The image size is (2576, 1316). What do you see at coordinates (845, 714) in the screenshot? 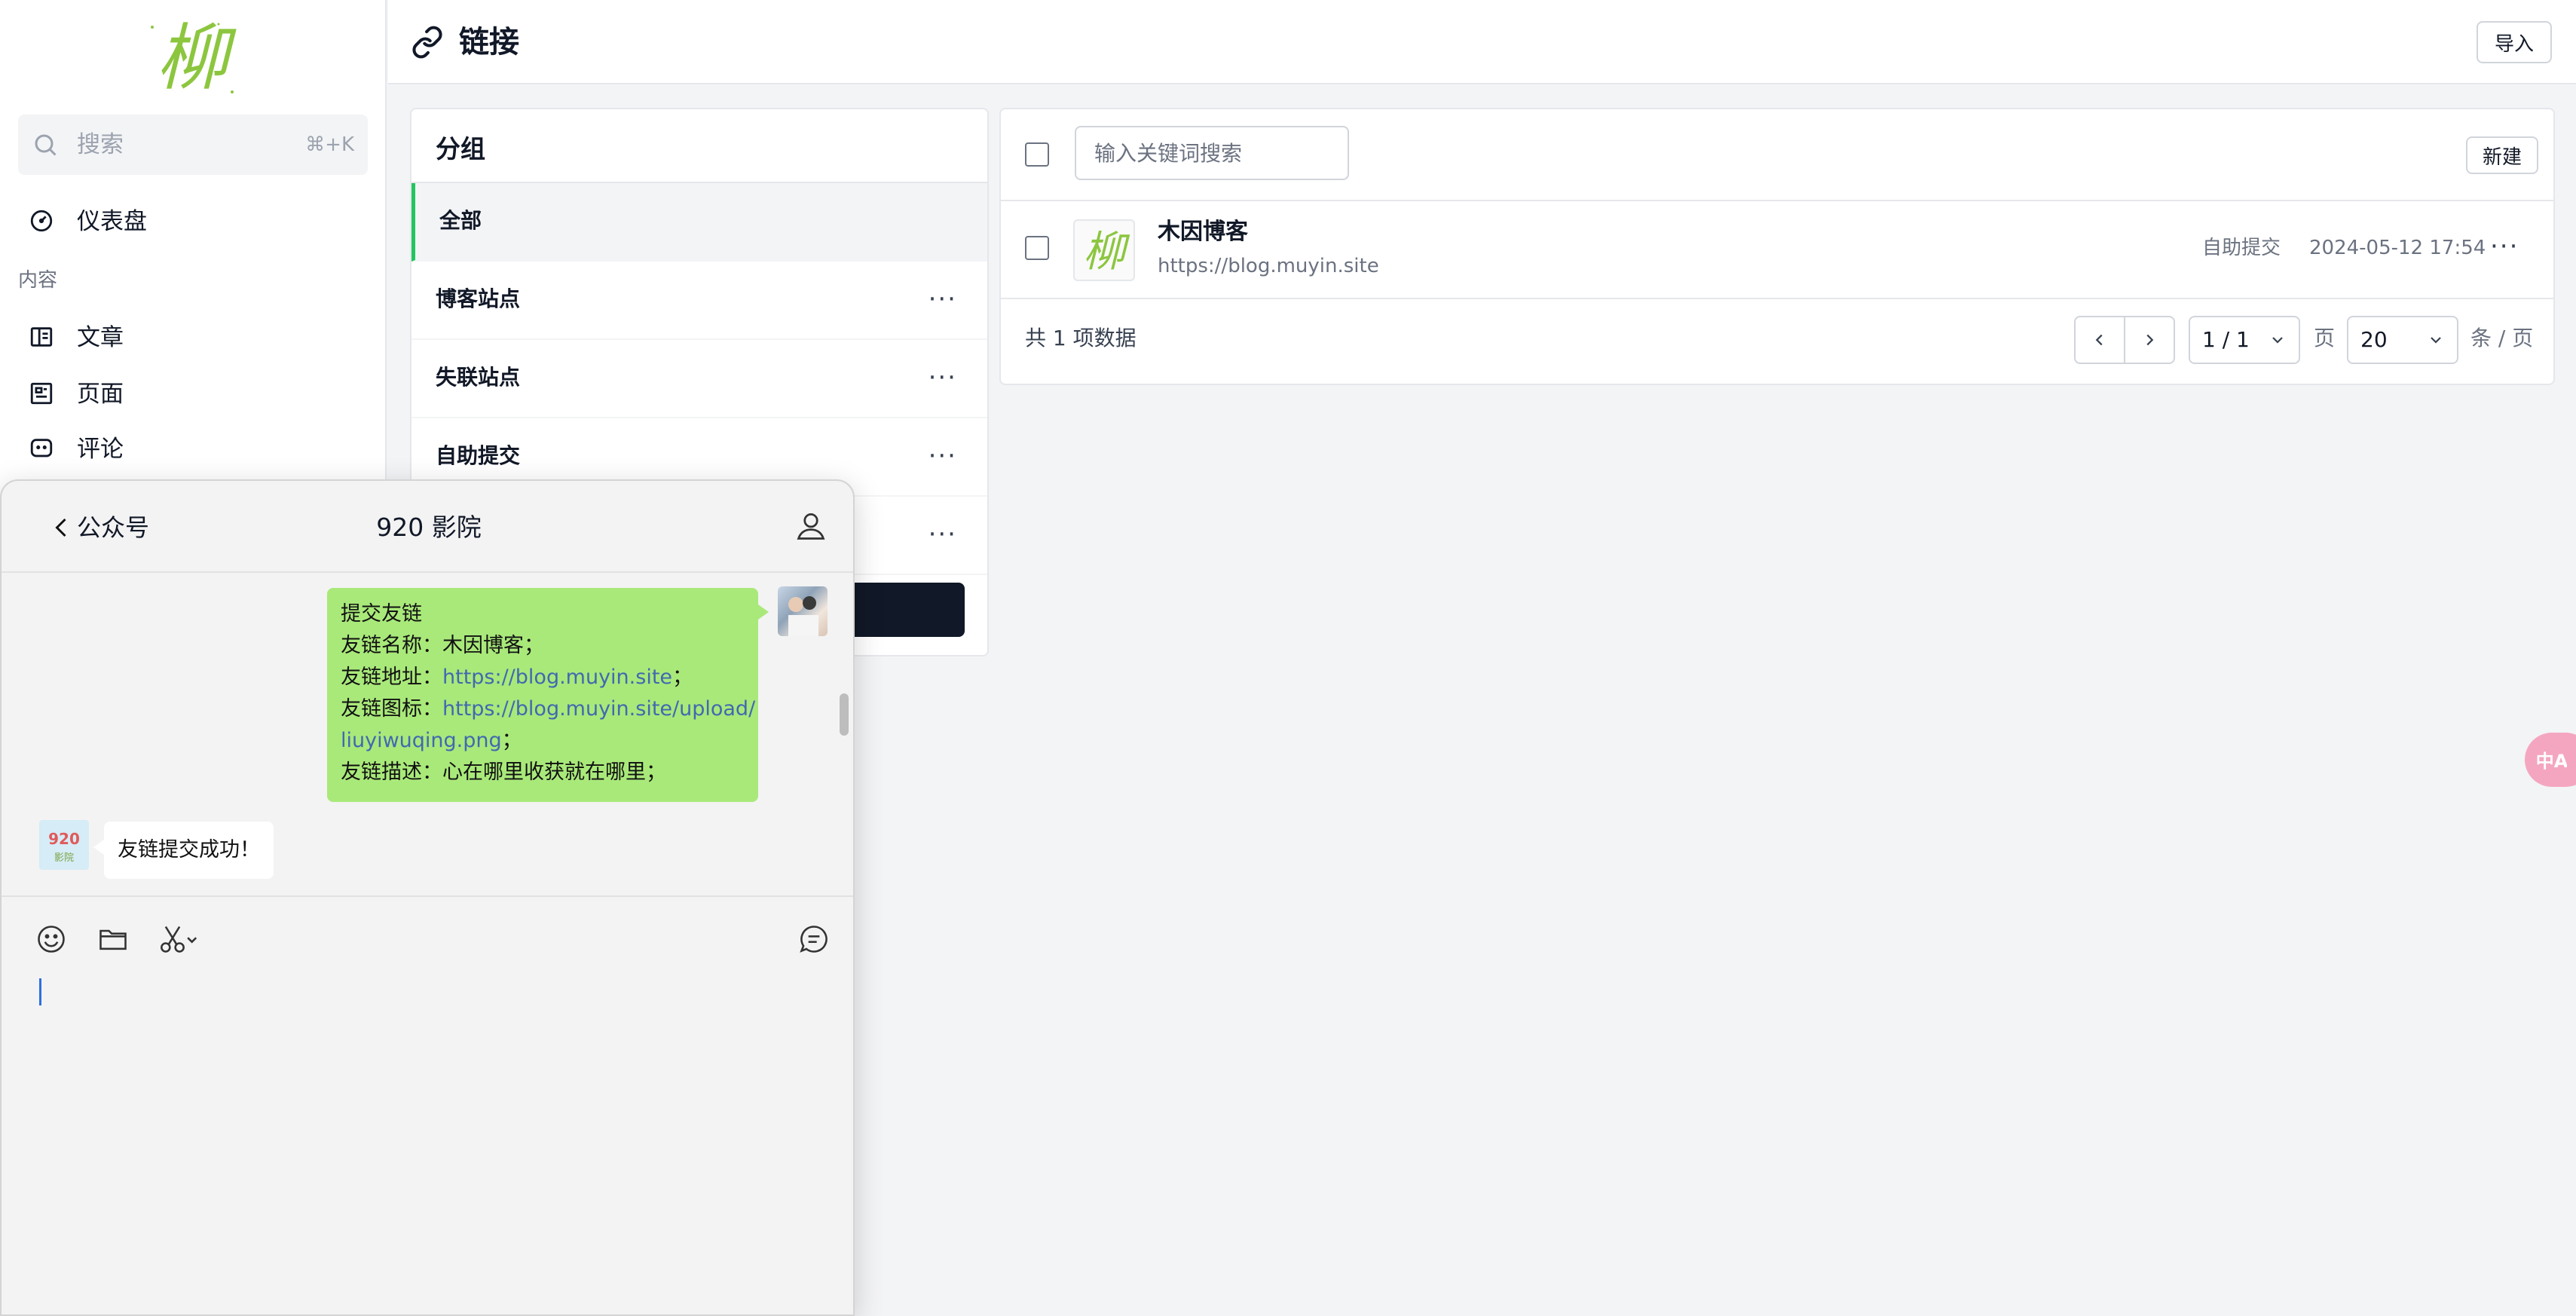
I see `chat-scrollbar` at bounding box center [845, 714].